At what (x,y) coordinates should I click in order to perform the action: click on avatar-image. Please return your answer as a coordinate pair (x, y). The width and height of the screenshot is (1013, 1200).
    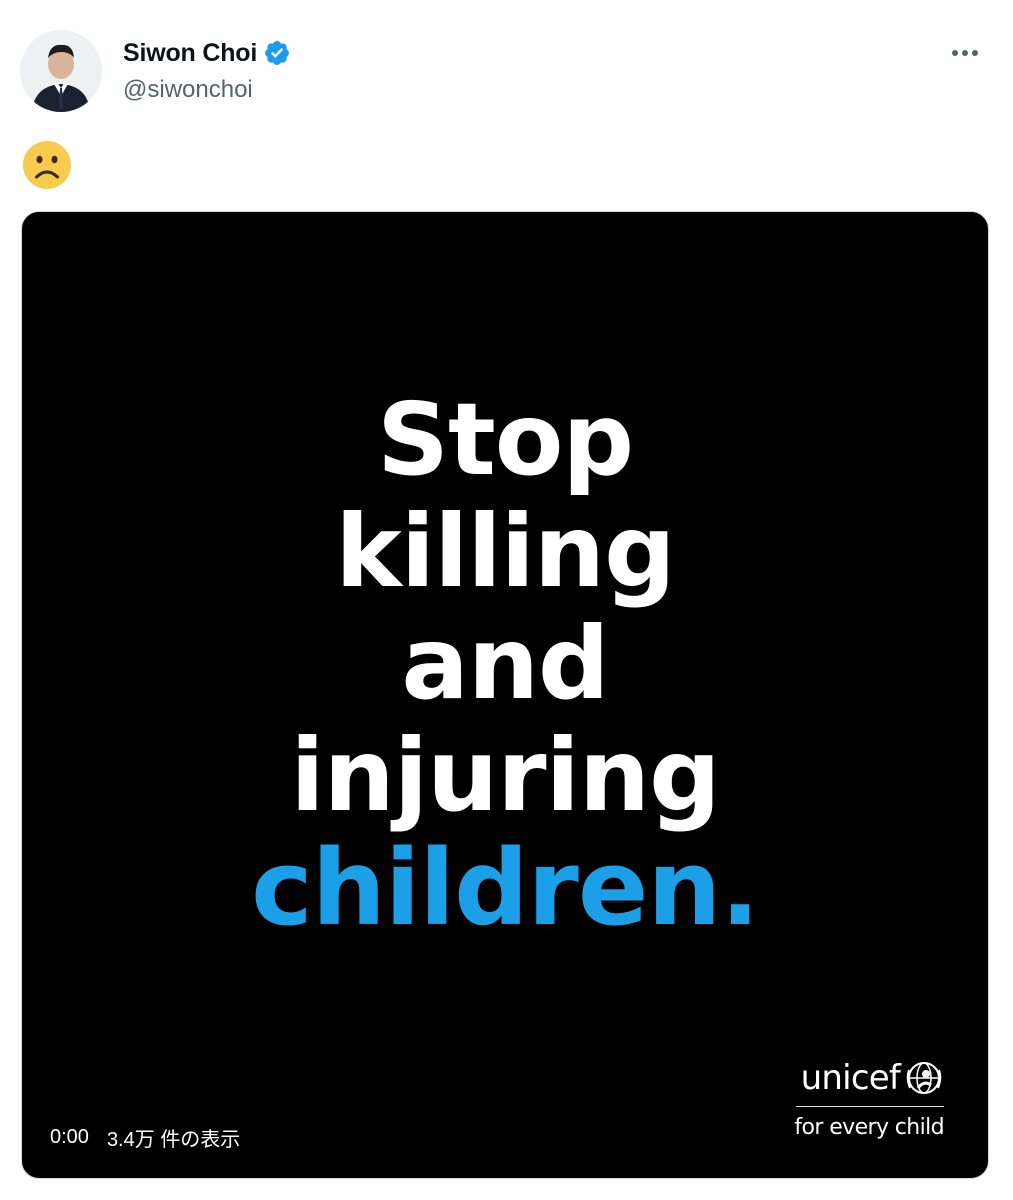
    Looking at the image, I should click on (61, 71).